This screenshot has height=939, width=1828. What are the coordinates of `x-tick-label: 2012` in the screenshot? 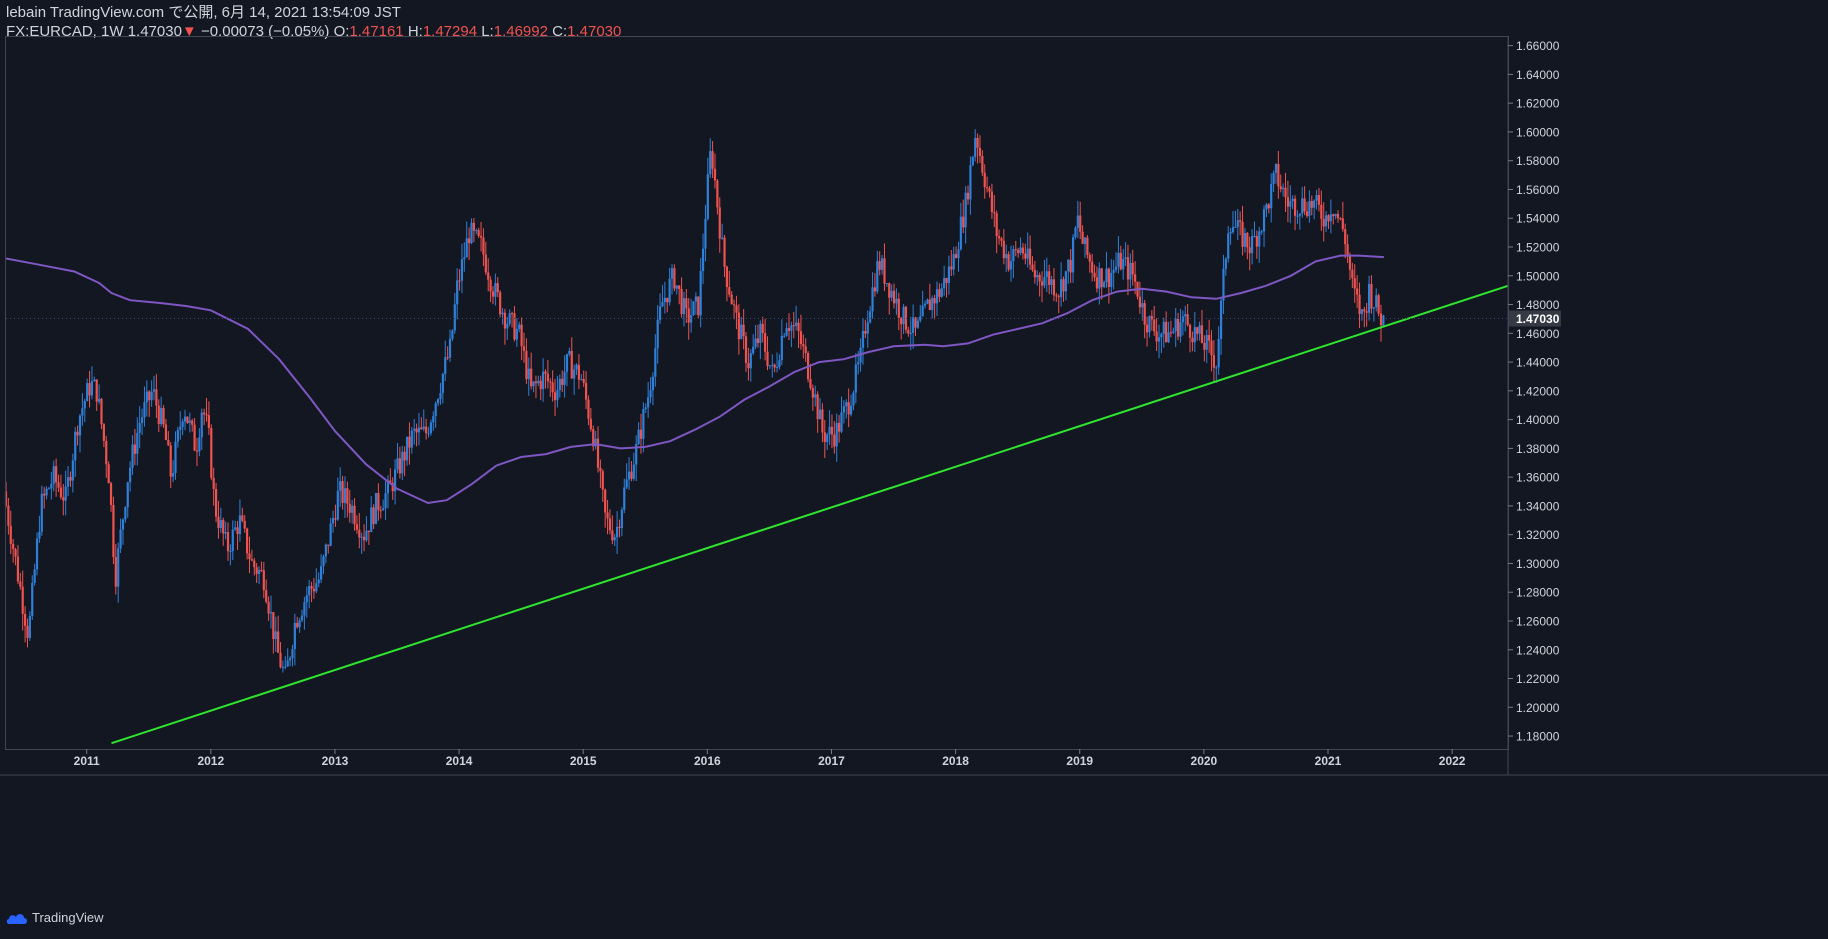 It's located at (210, 761).